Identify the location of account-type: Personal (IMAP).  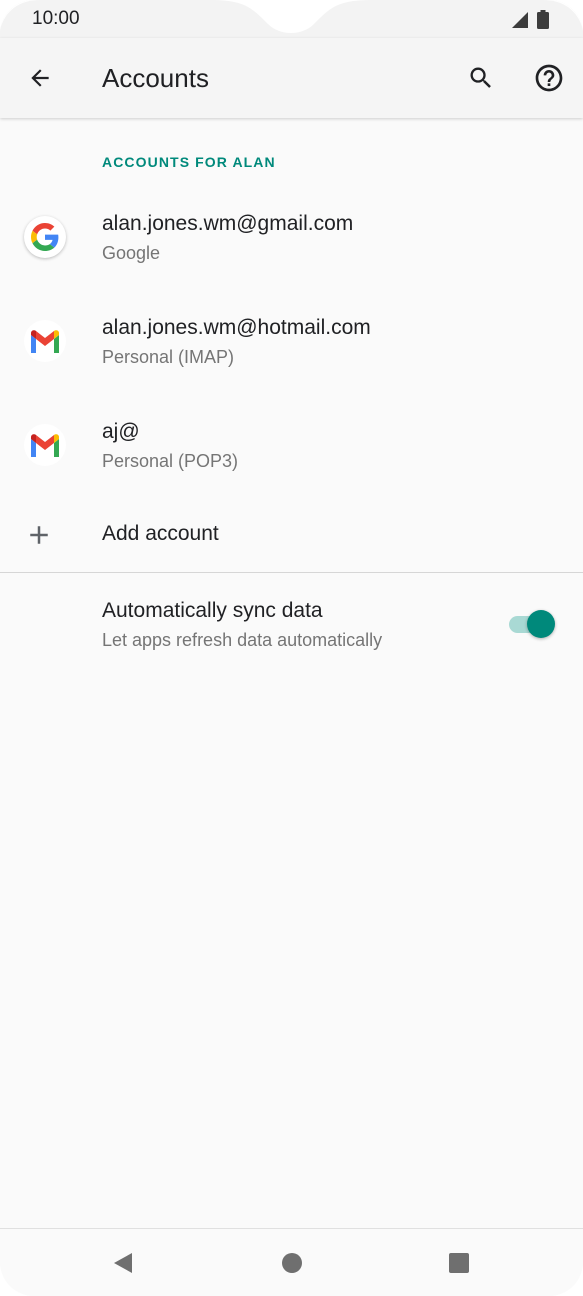
(168, 357).